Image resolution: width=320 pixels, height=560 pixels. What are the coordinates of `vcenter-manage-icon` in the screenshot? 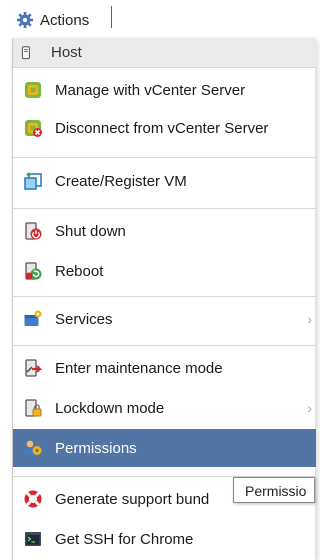 It's located at (33, 90).